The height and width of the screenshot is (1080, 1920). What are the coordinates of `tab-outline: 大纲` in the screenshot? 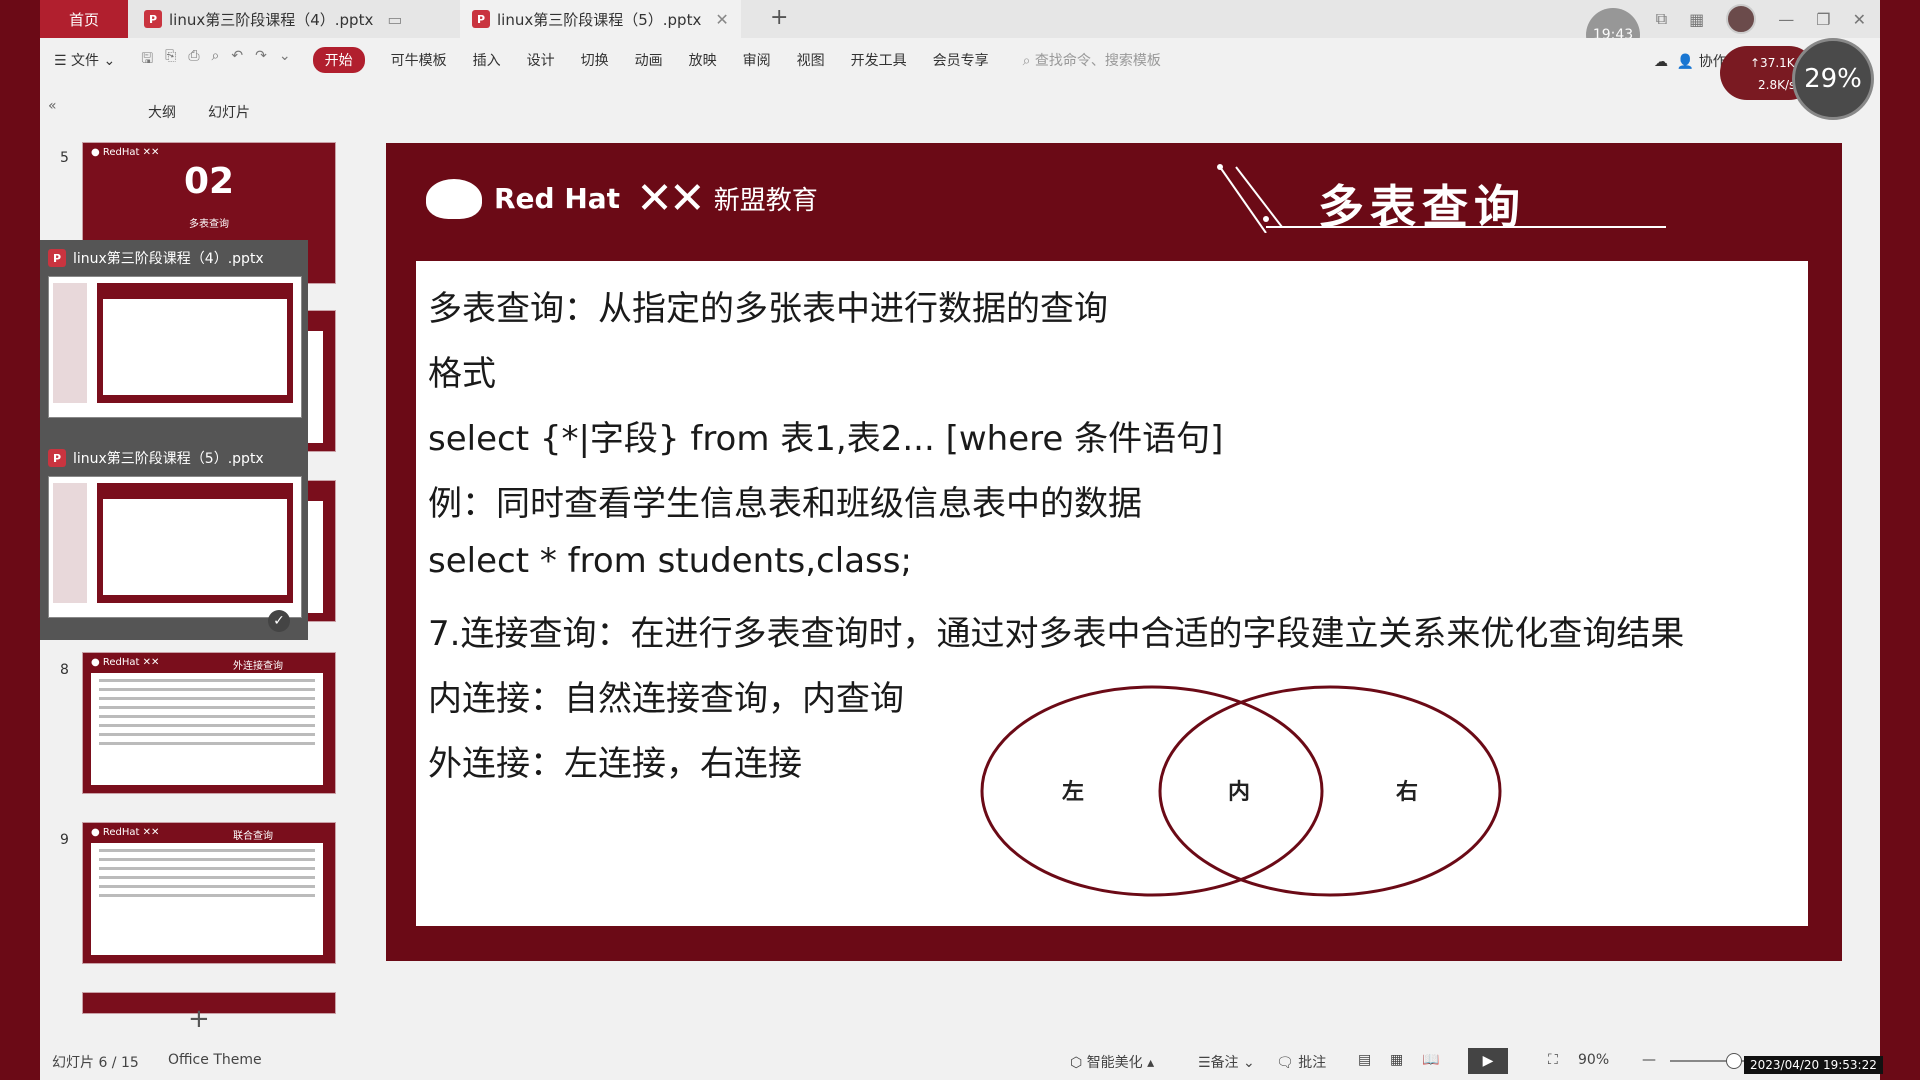 It's located at (162, 112).